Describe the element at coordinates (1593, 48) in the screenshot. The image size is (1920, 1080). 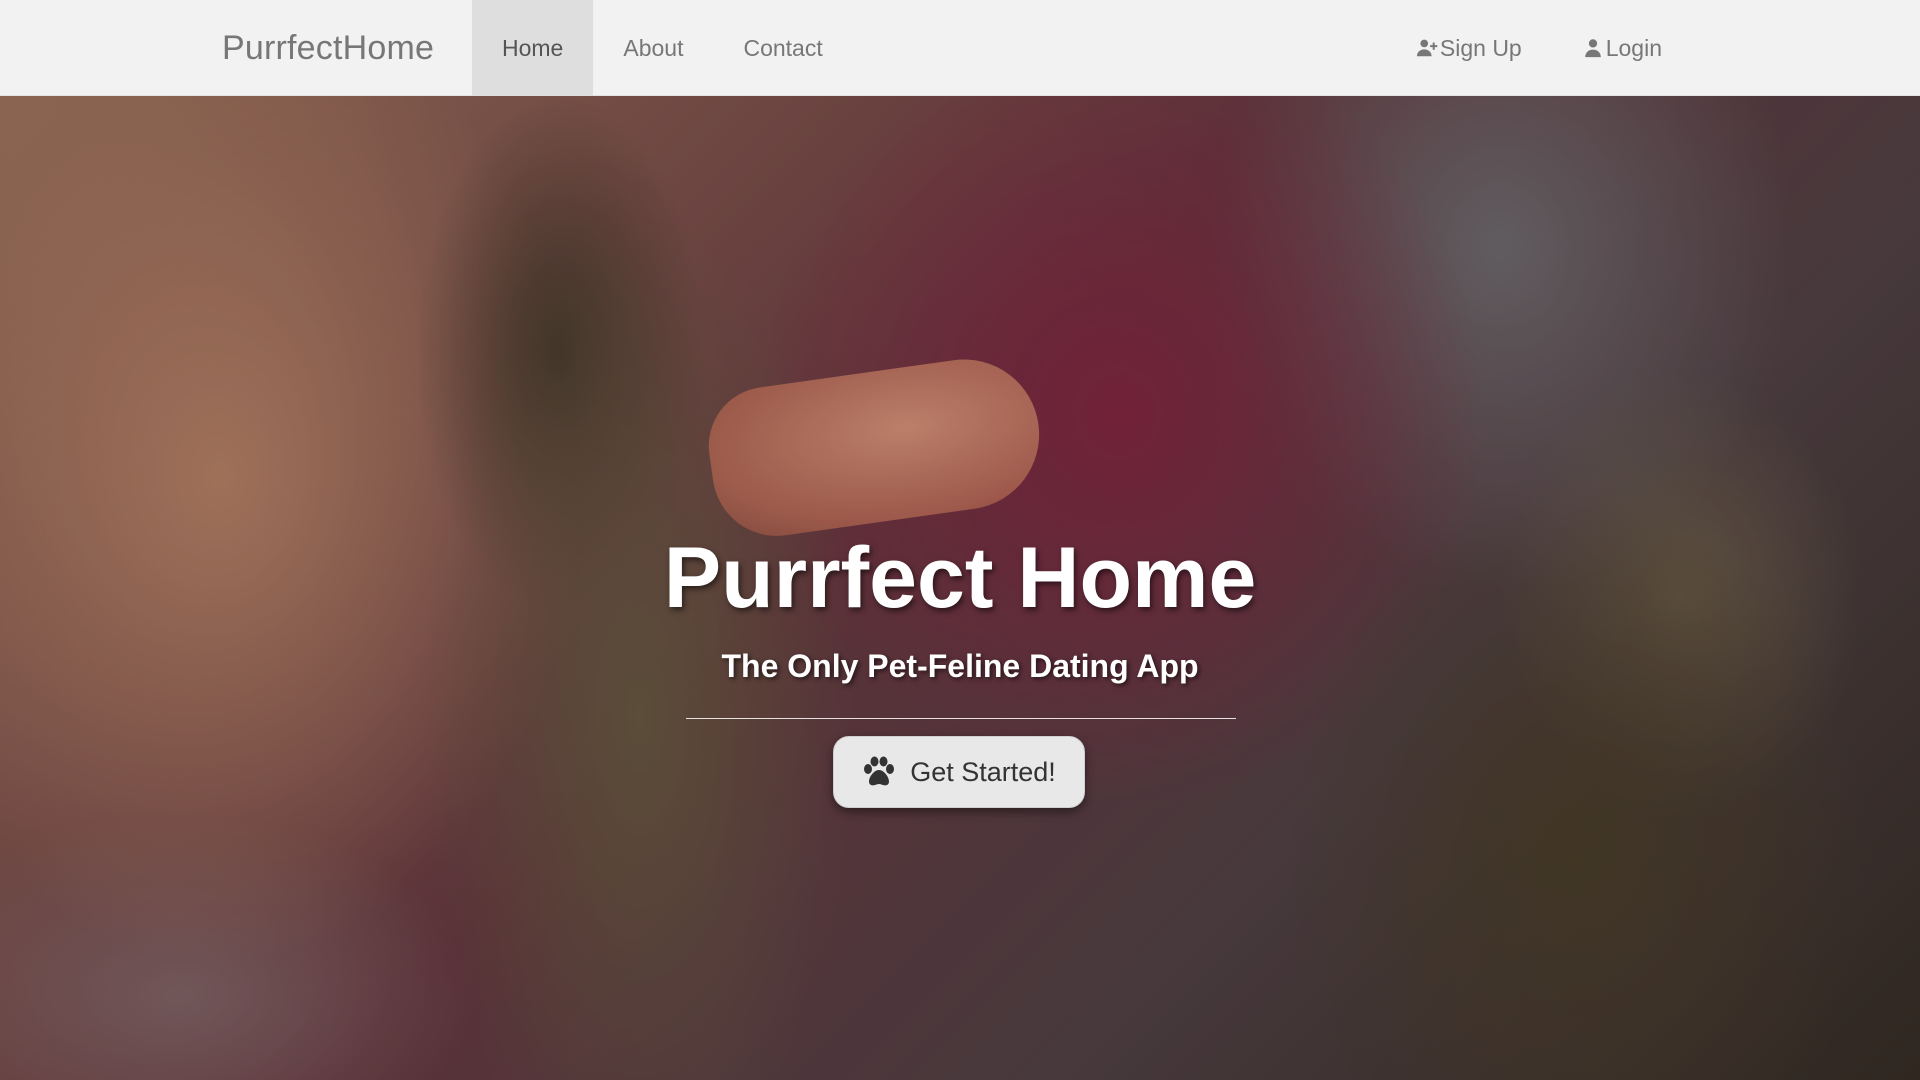
I see `user-icon` at that location.